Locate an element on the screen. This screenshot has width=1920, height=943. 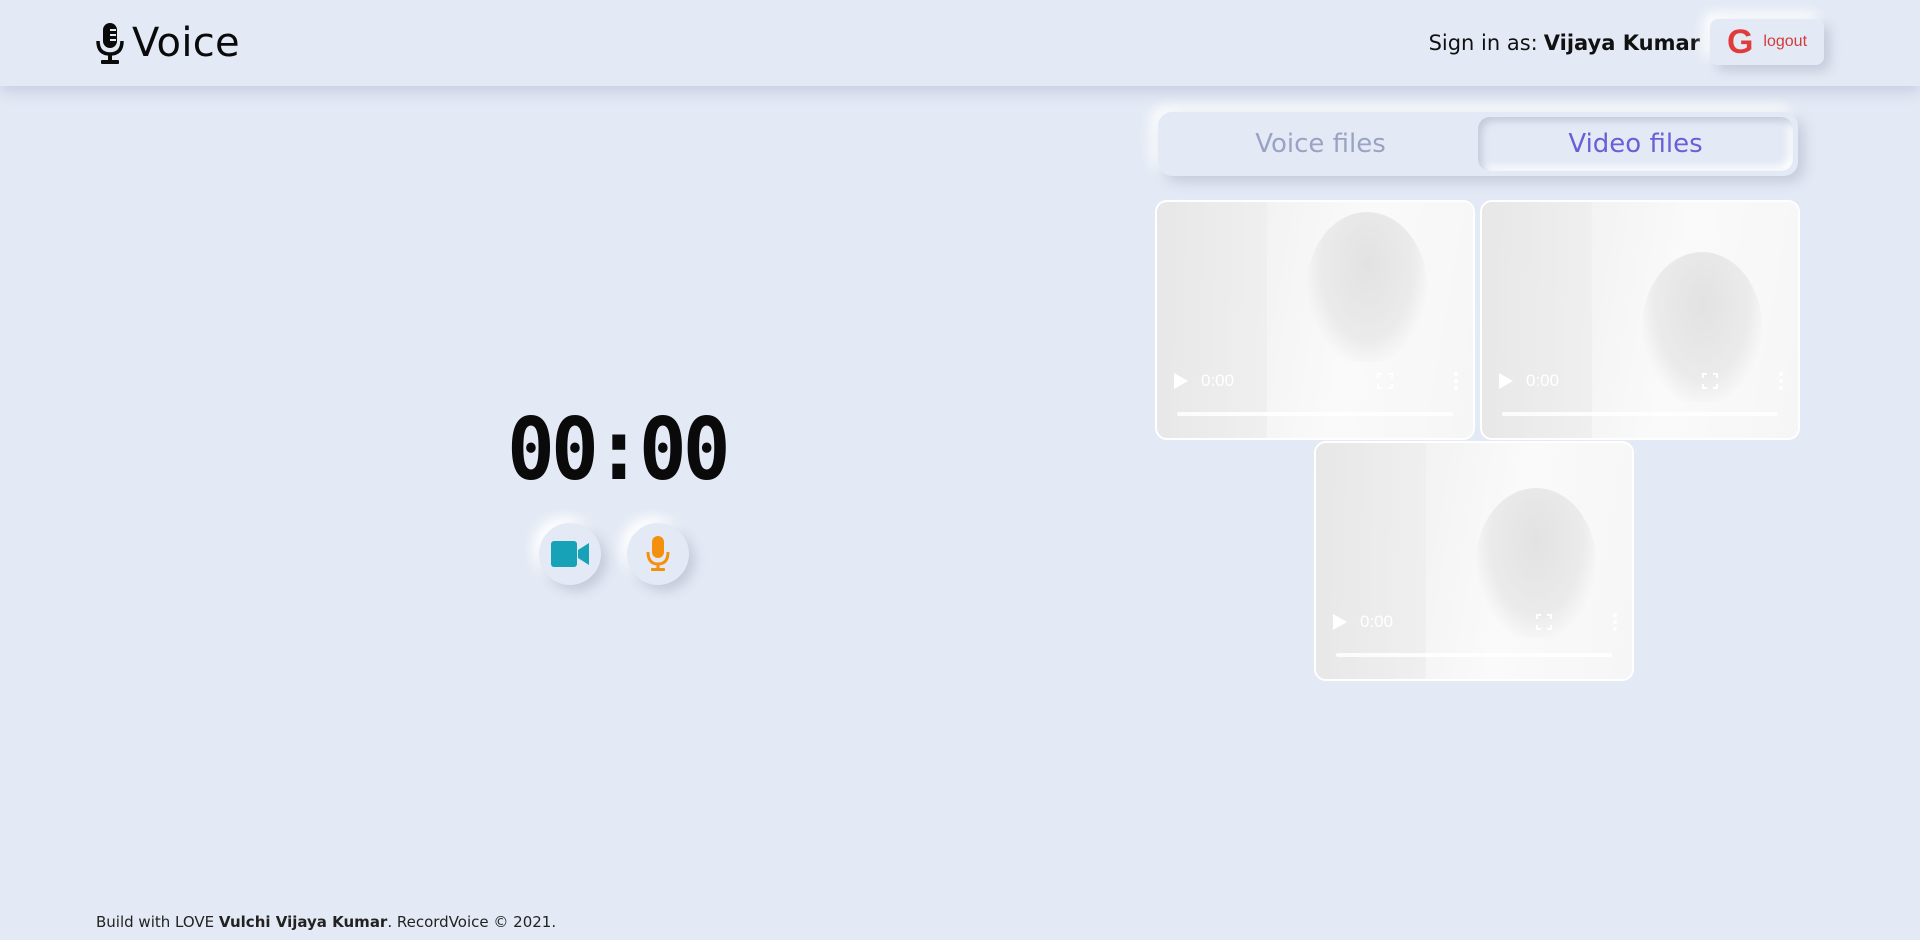
logout-label: logout is located at coordinates (1785, 41).